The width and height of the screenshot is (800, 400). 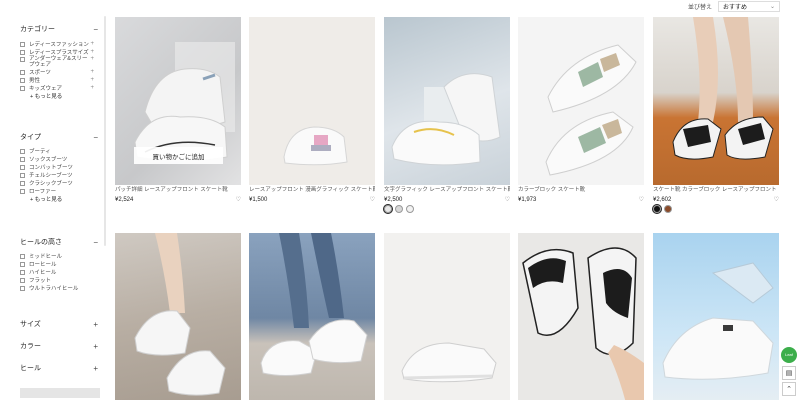 What do you see at coordinates (59, 183) in the screenshot?
I see `filter-option: クラシックブーツ` at bounding box center [59, 183].